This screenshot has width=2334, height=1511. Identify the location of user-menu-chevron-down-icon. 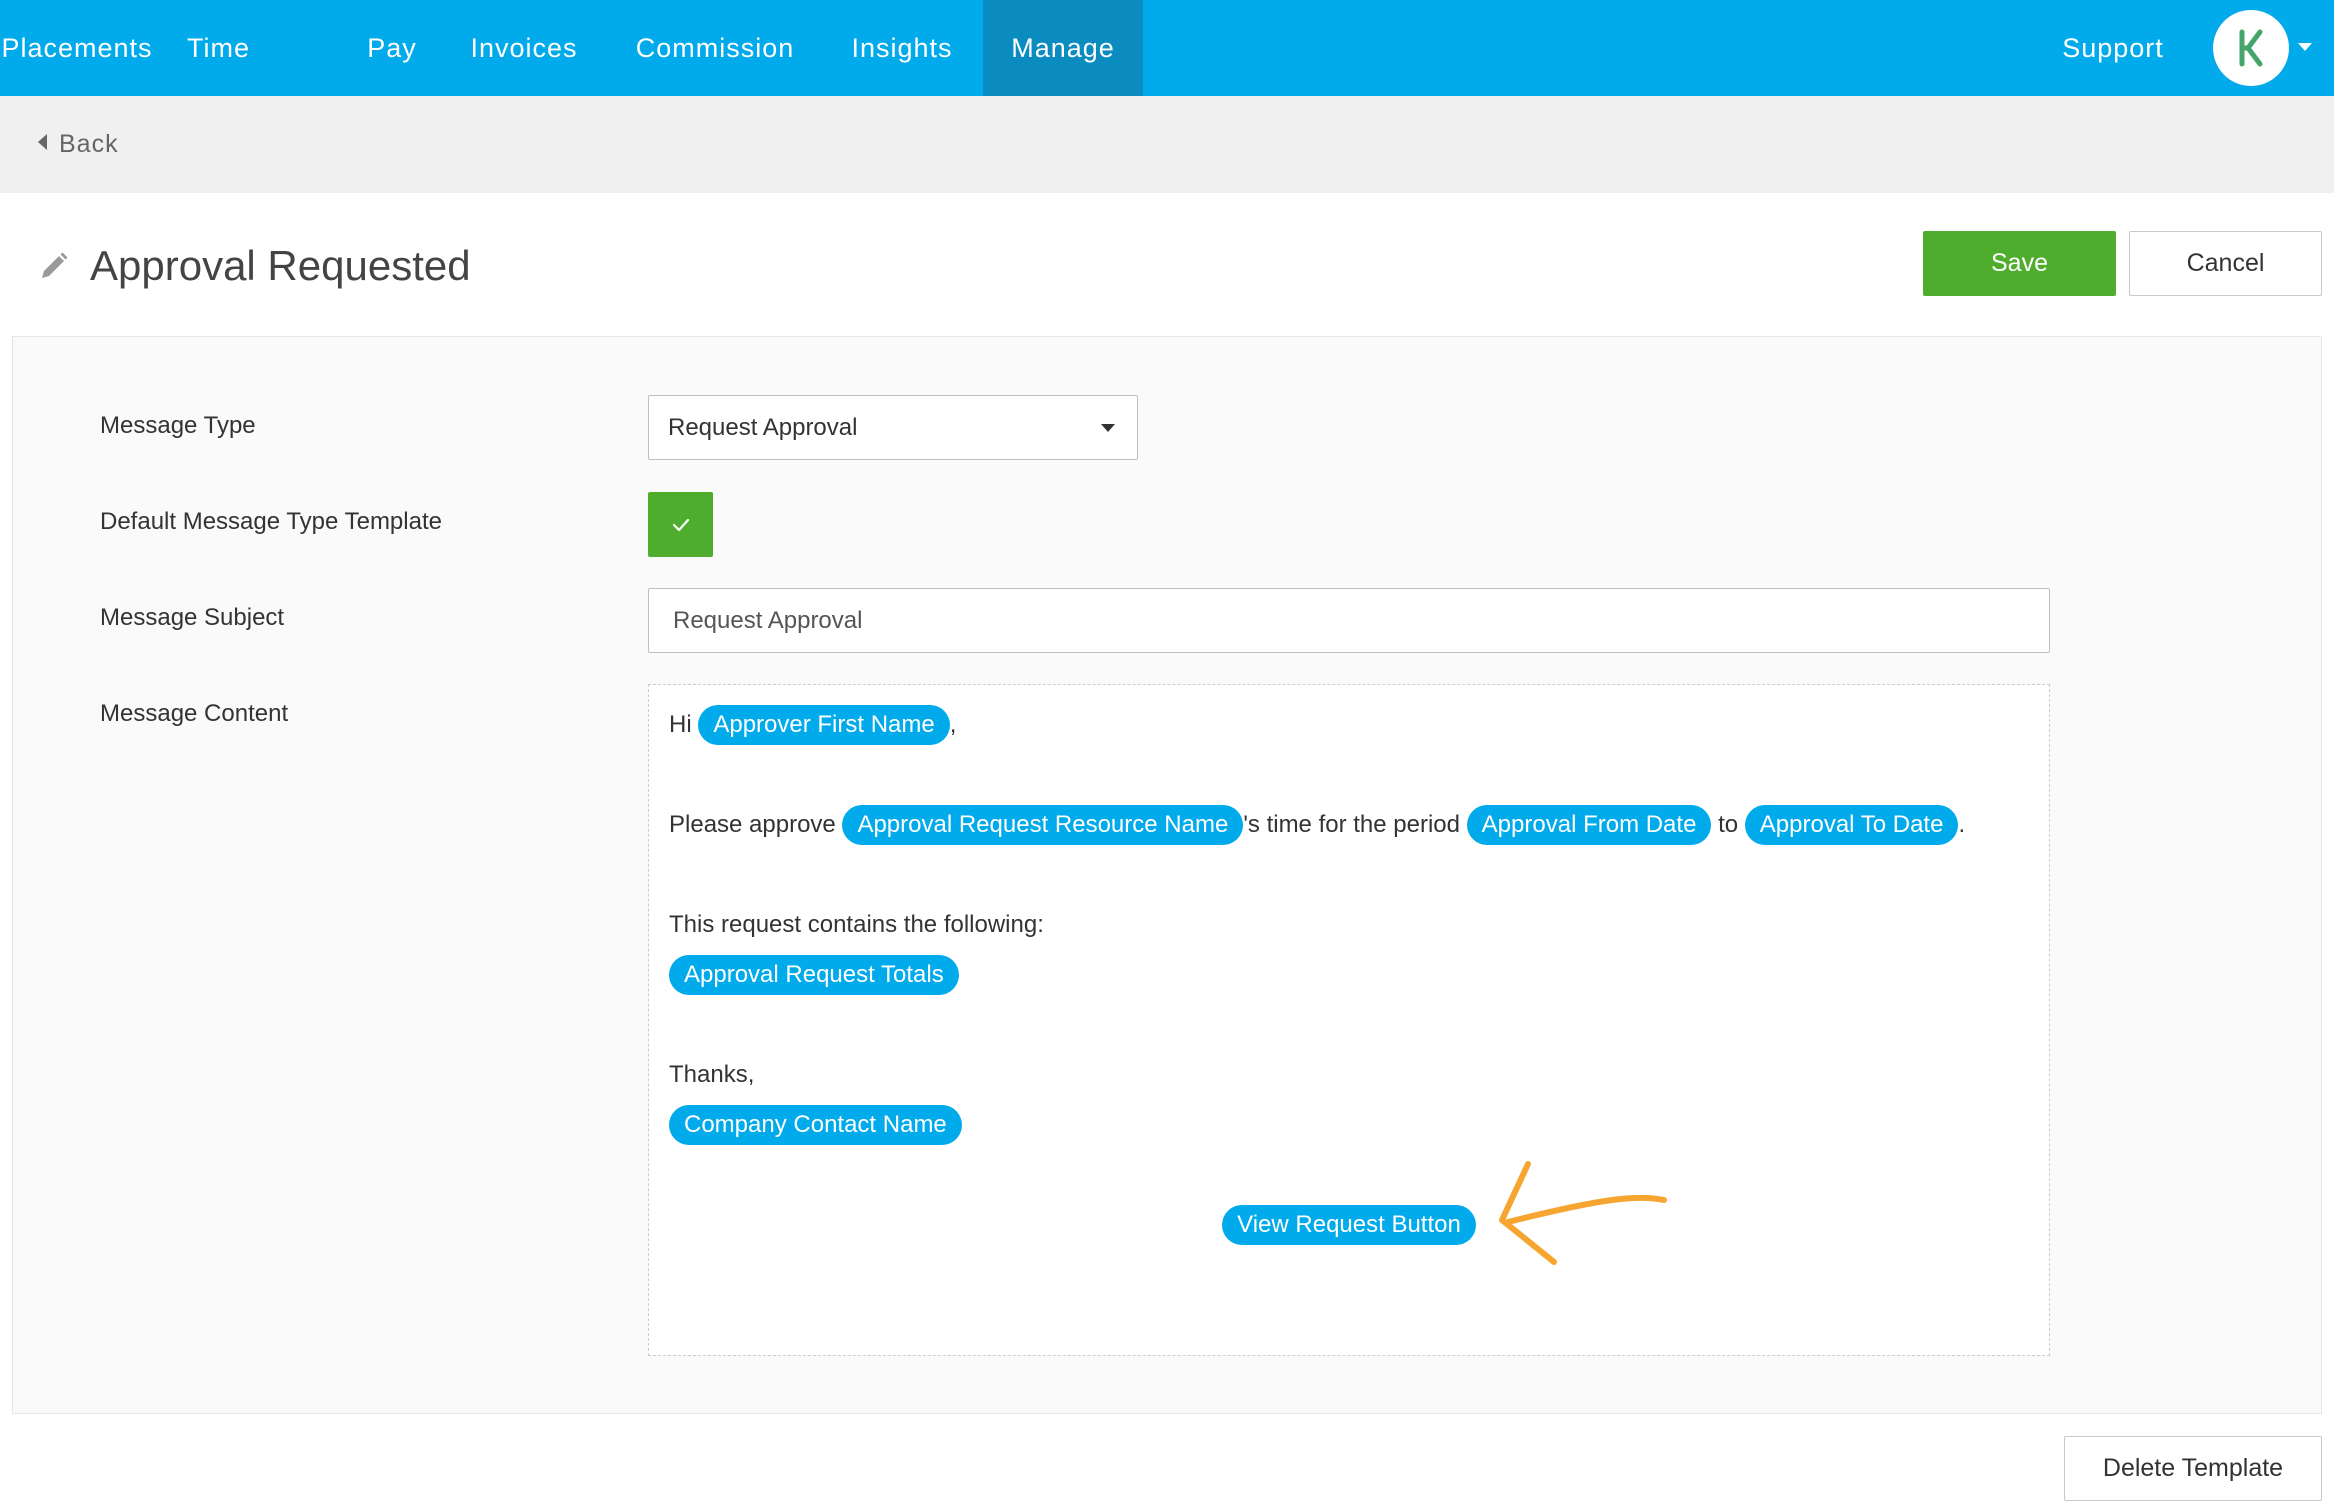
(2305, 47).